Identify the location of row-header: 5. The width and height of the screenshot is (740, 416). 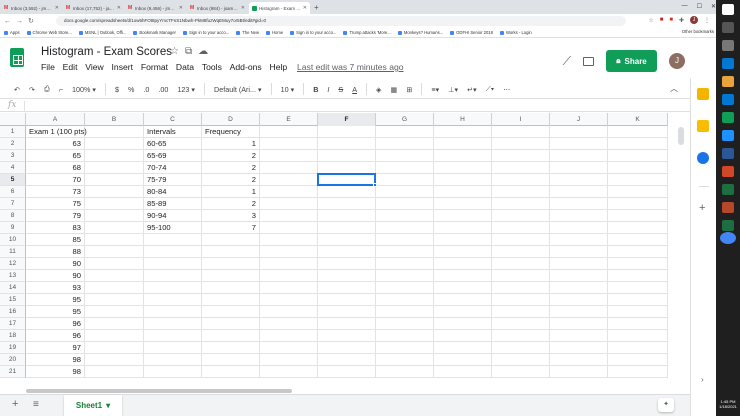
(13, 180).